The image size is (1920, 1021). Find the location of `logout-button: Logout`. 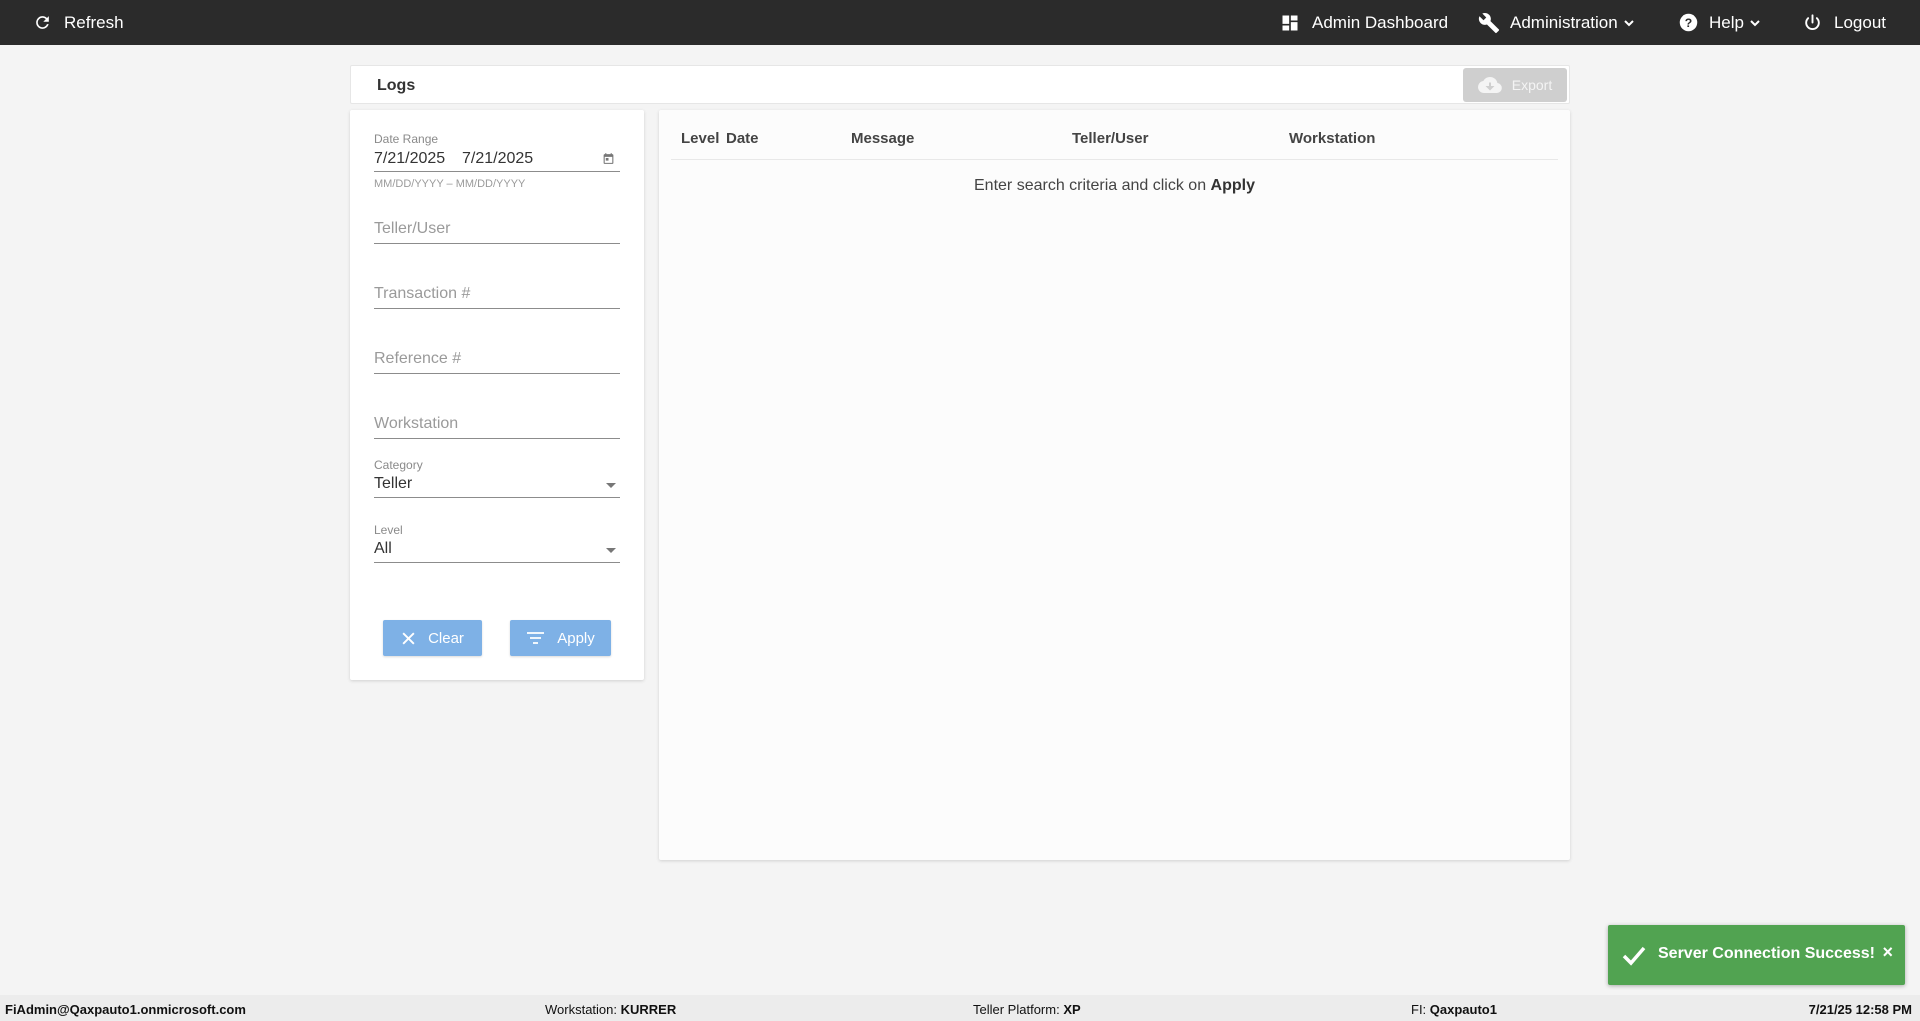

logout-button: Logout is located at coordinates (1844, 22).